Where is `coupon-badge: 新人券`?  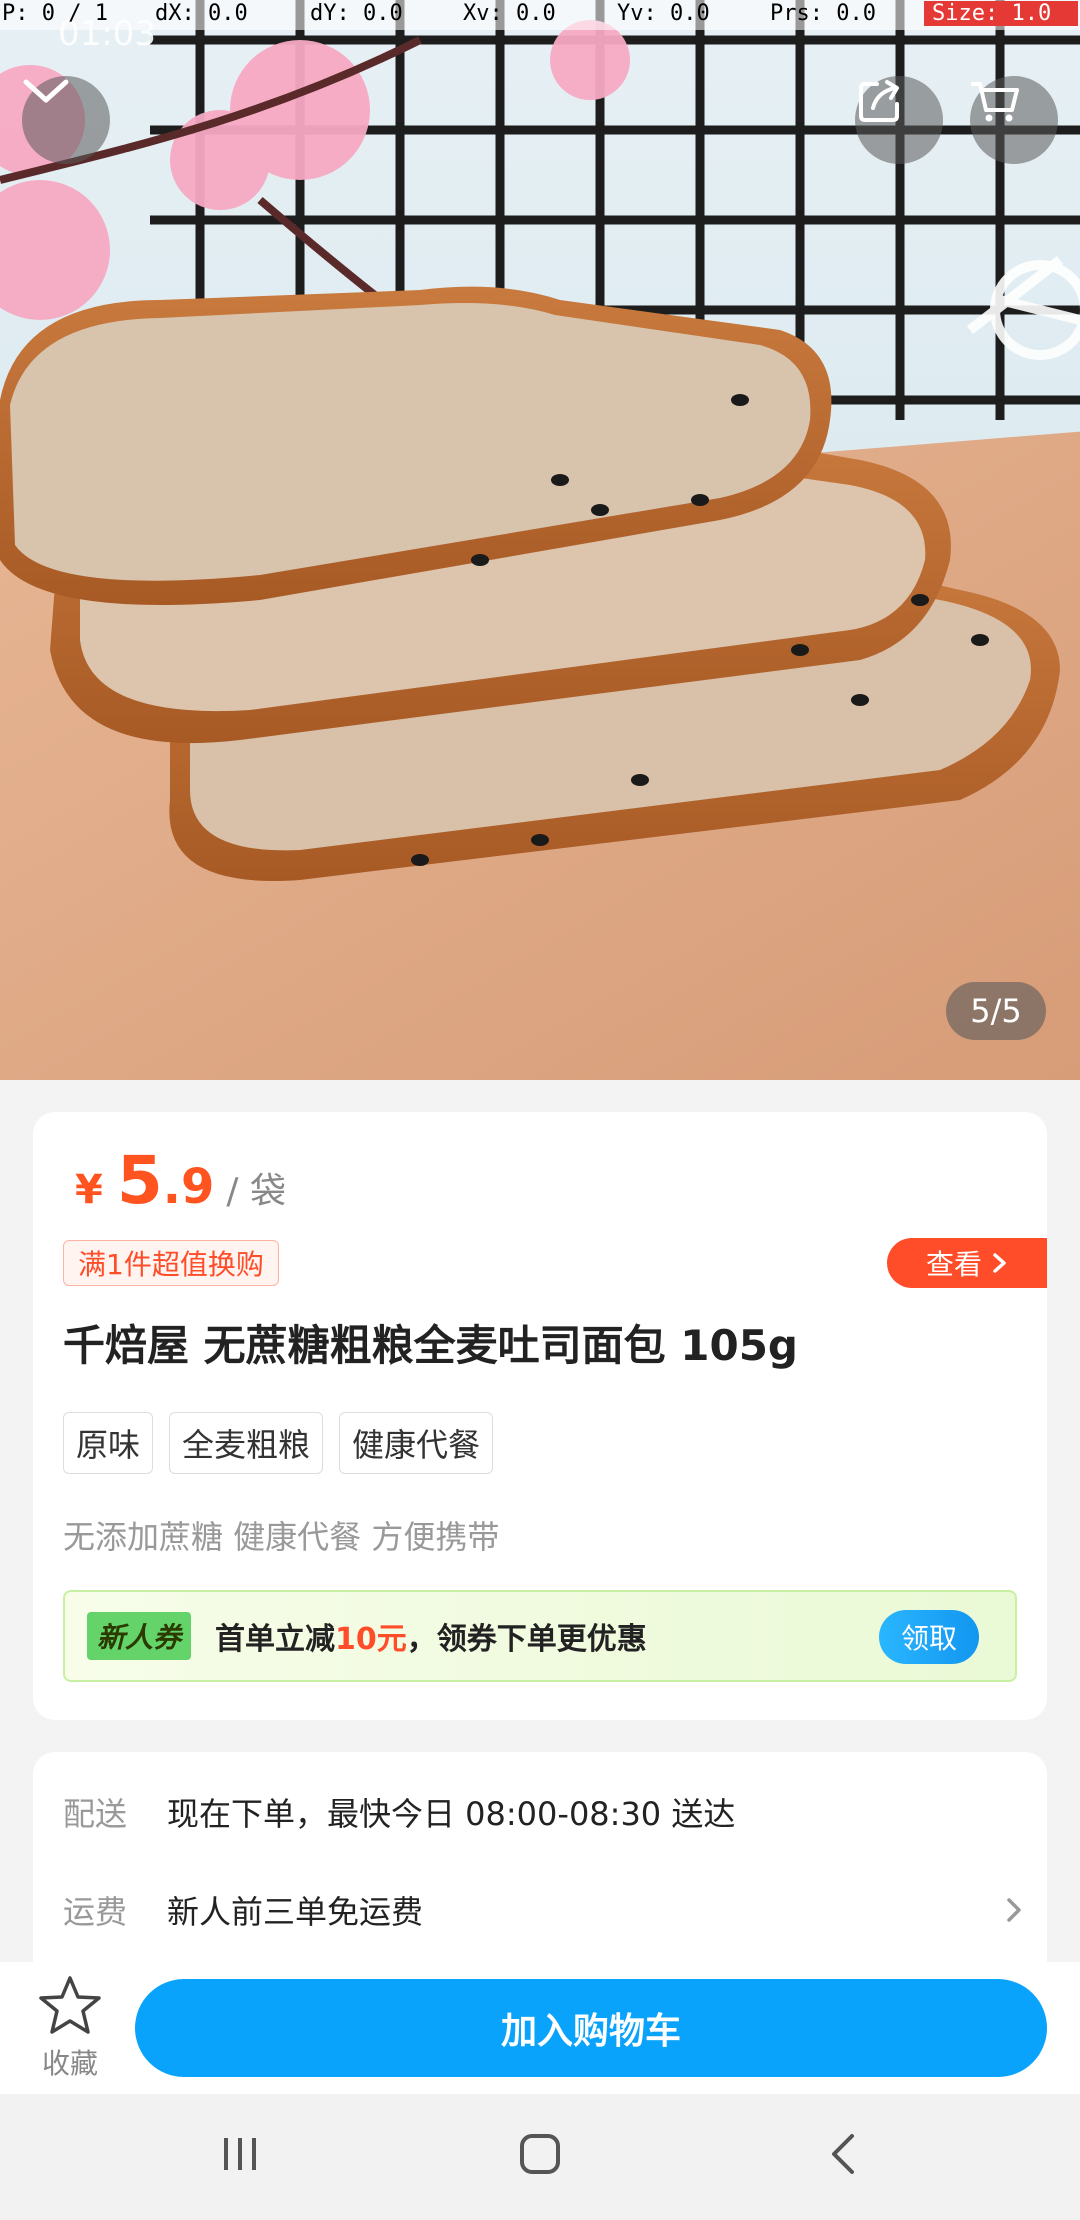 coupon-badge: 新人券 is located at coordinates (139, 1636).